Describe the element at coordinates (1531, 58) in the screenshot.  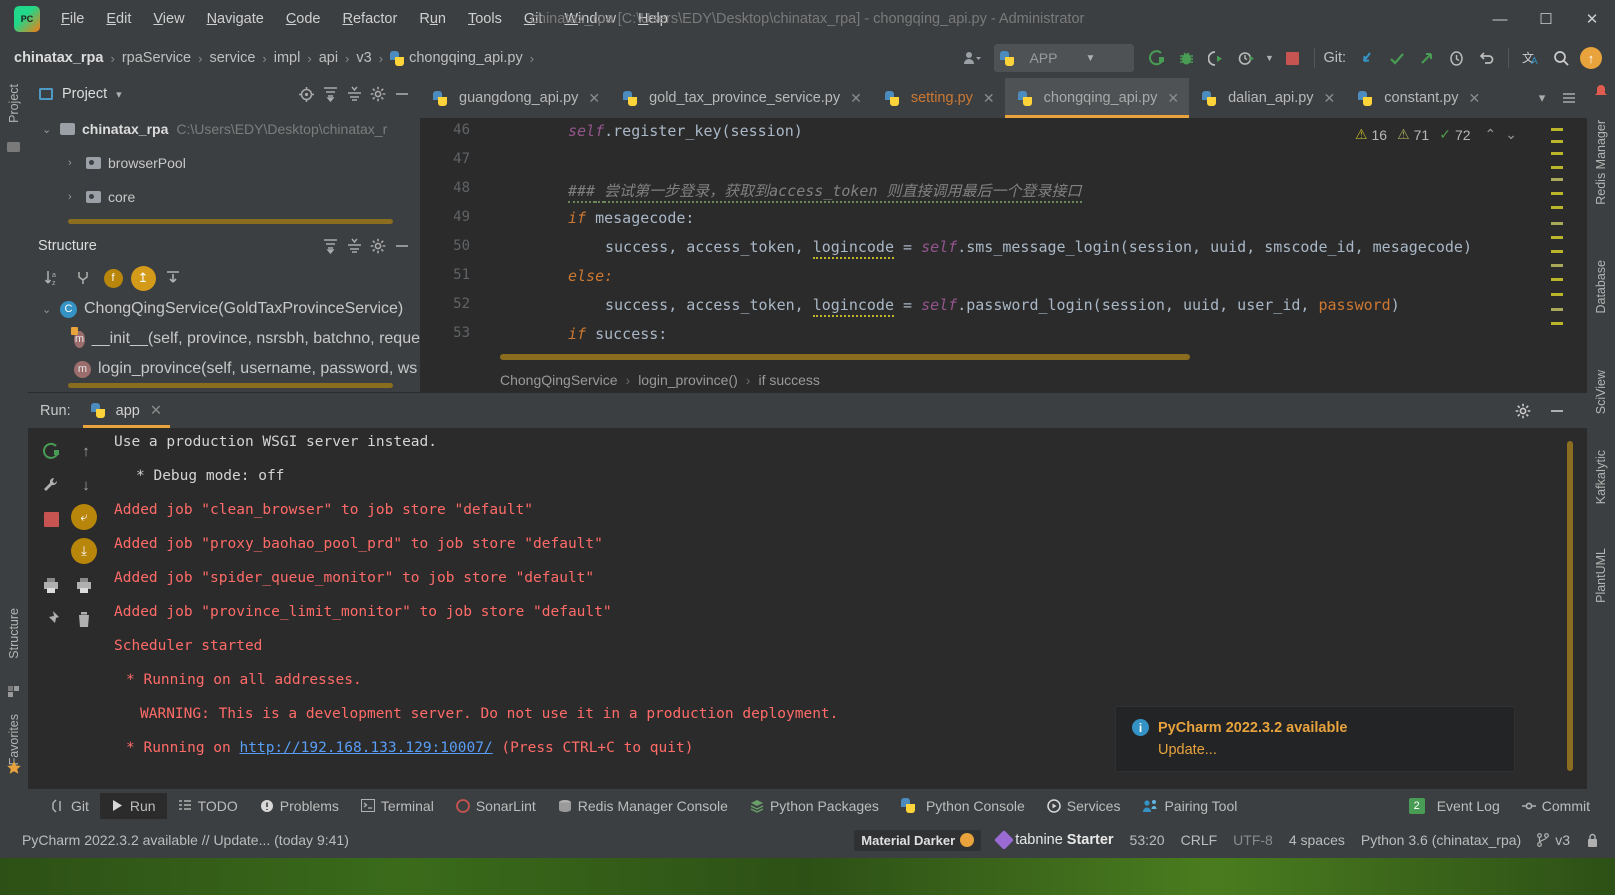
I see `translate-icon: 文A` at that location.